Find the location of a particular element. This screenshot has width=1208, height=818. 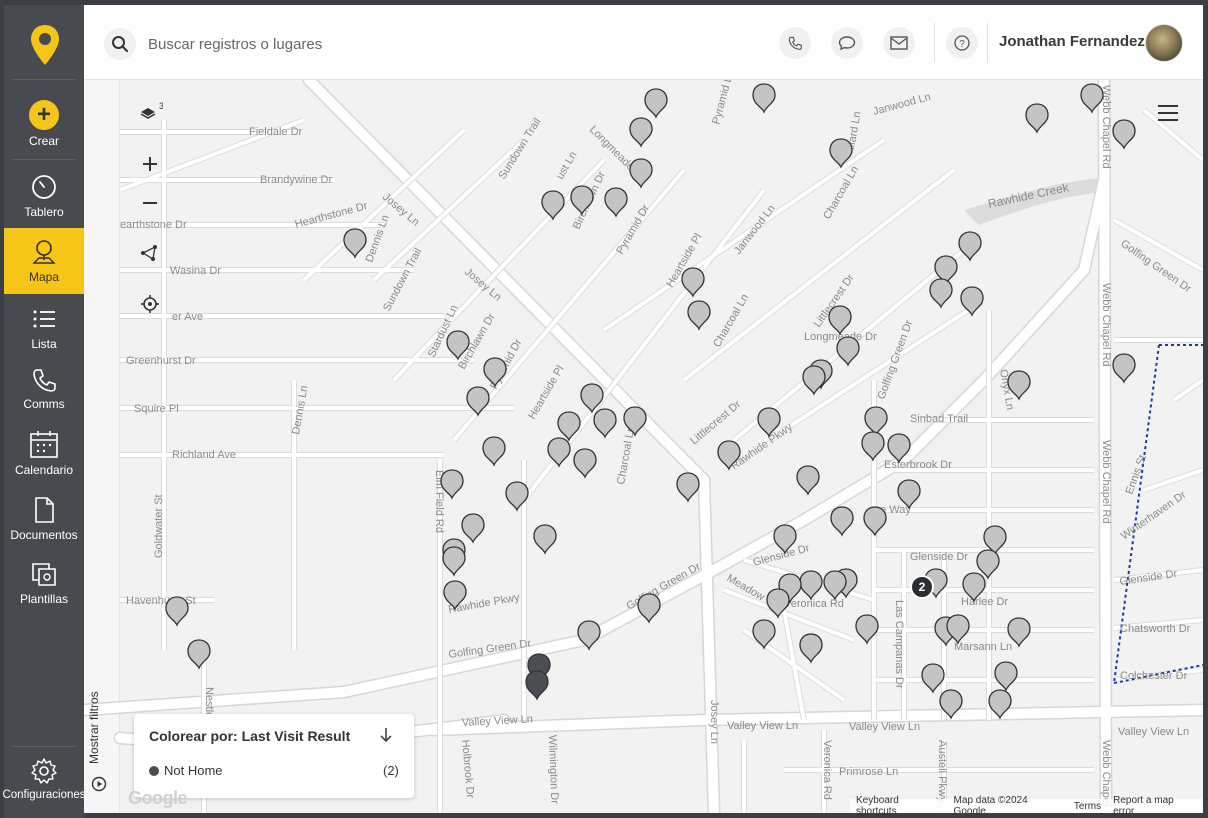

draw-polygon-icon is located at coordinates (149, 253).